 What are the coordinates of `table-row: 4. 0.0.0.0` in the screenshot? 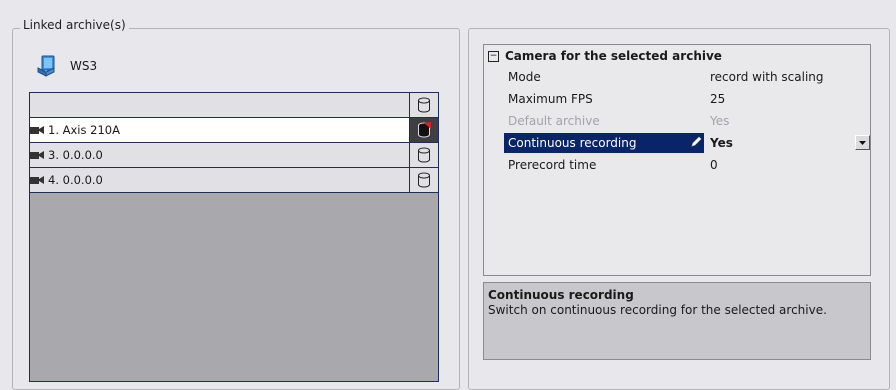 It's located at (234, 180).